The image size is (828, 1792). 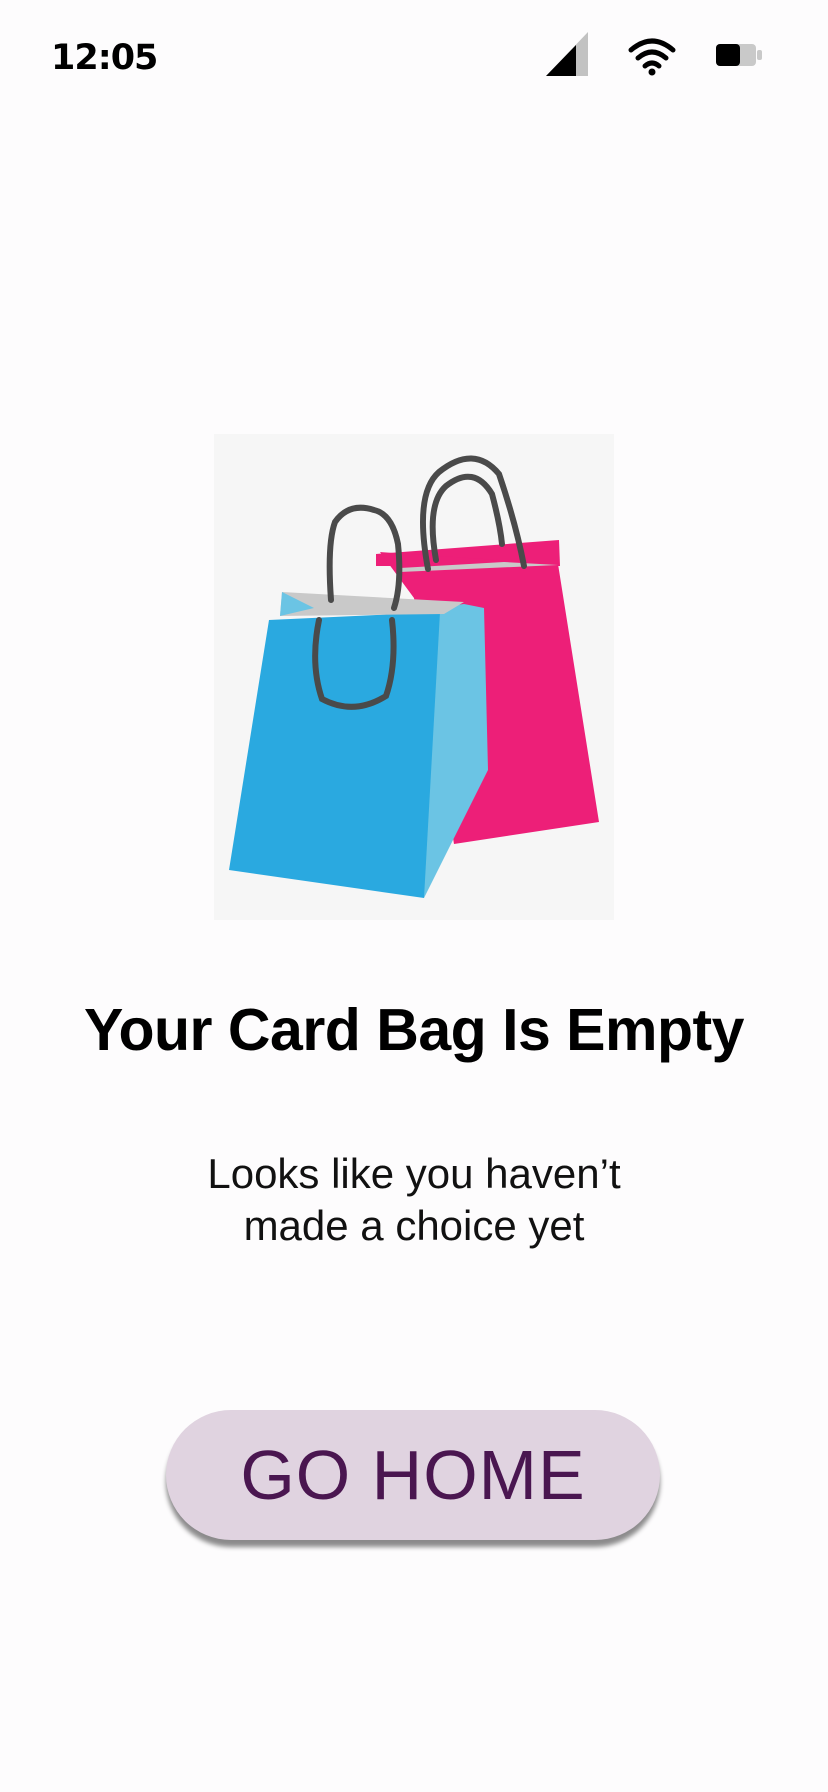 I want to click on signal-icon, so click(x=567, y=54).